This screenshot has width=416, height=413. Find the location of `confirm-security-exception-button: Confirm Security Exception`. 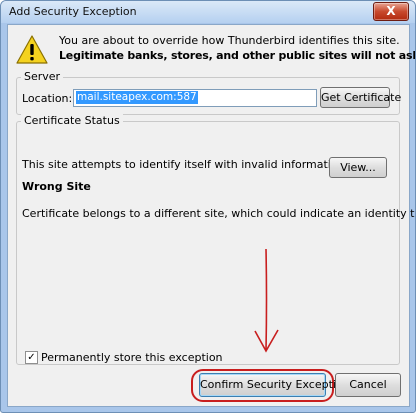

confirm-security-exception-button: Confirm Security Exception is located at coordinates (274, 385).